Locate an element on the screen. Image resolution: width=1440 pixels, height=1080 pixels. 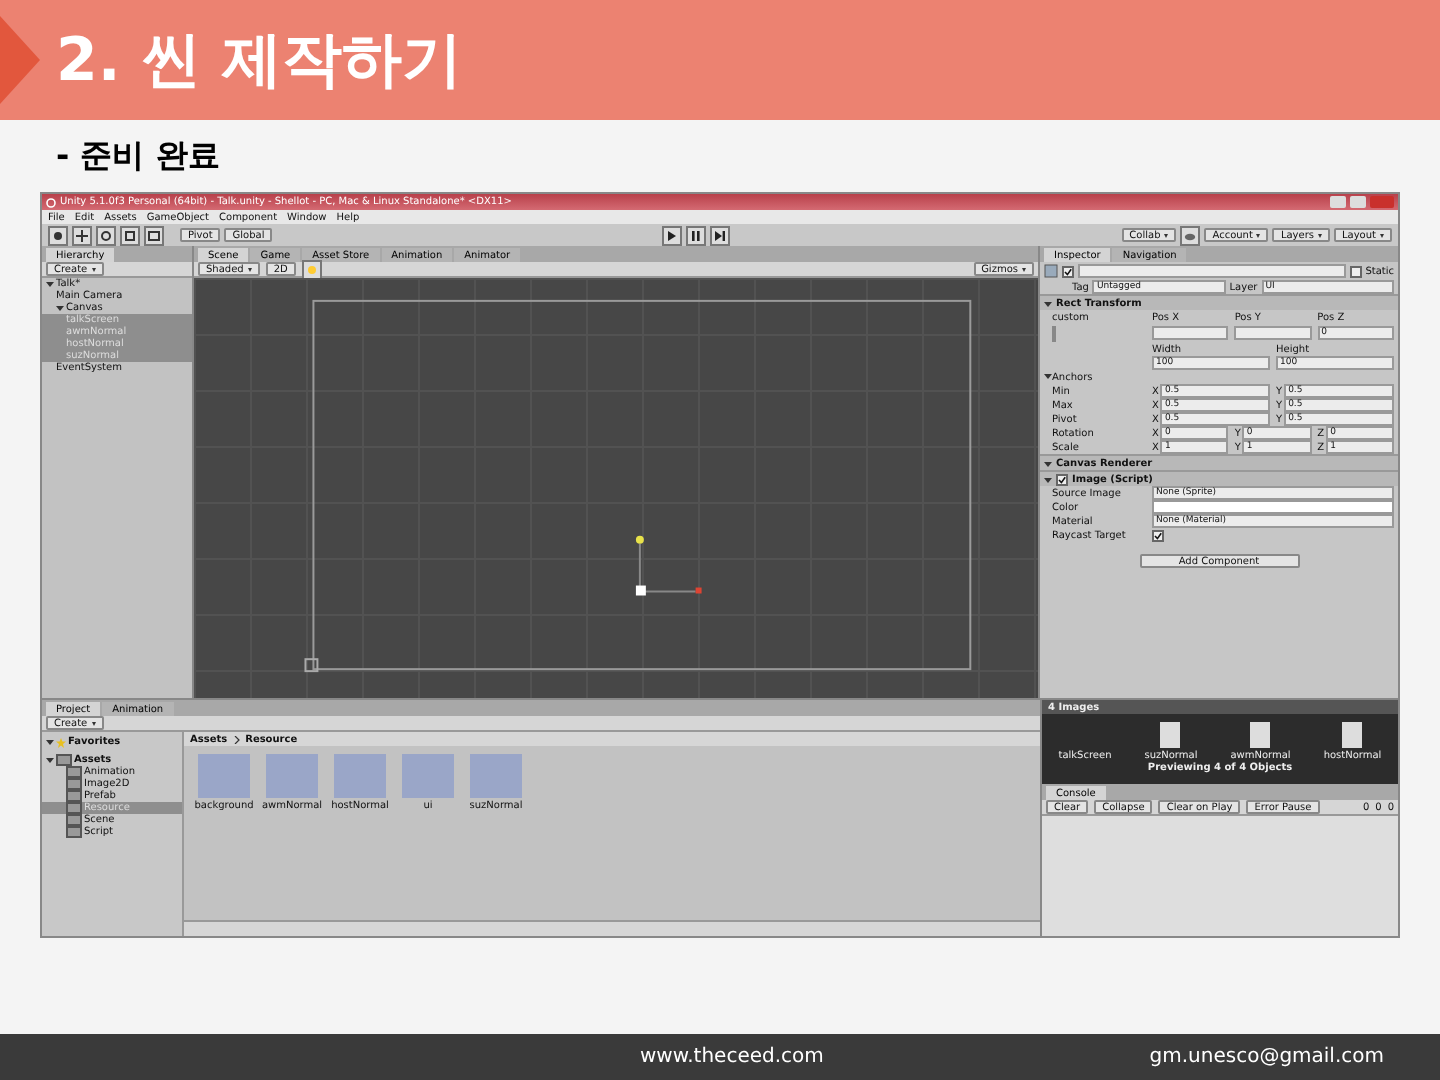
cloud-icon is located at coordinates (1190, 235).